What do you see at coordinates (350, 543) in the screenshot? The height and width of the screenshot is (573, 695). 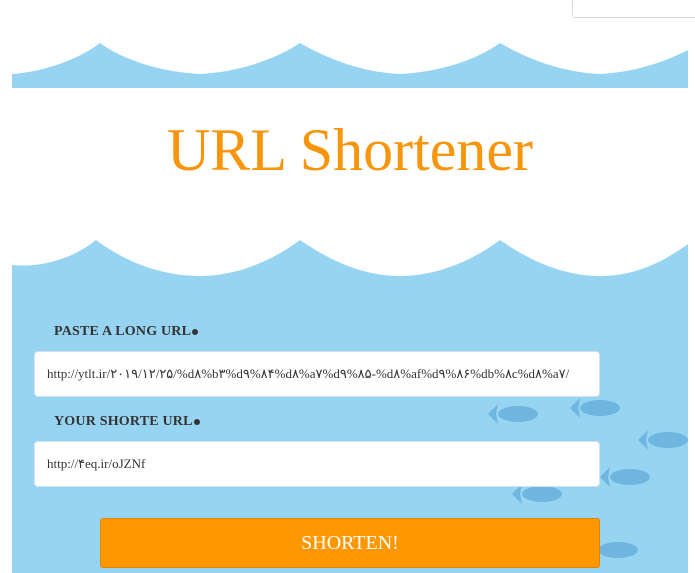 I see `shorten-button: SHORTEN!` at bounding box center [350, 543].